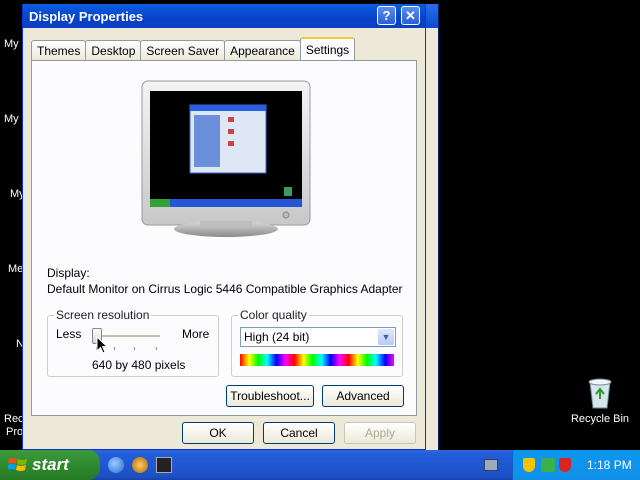 The image size is (640, 480). What do you see at coordinates (69, 334) in the screenshot?
I see `less-label: Less` at bounding box center [69, 334].